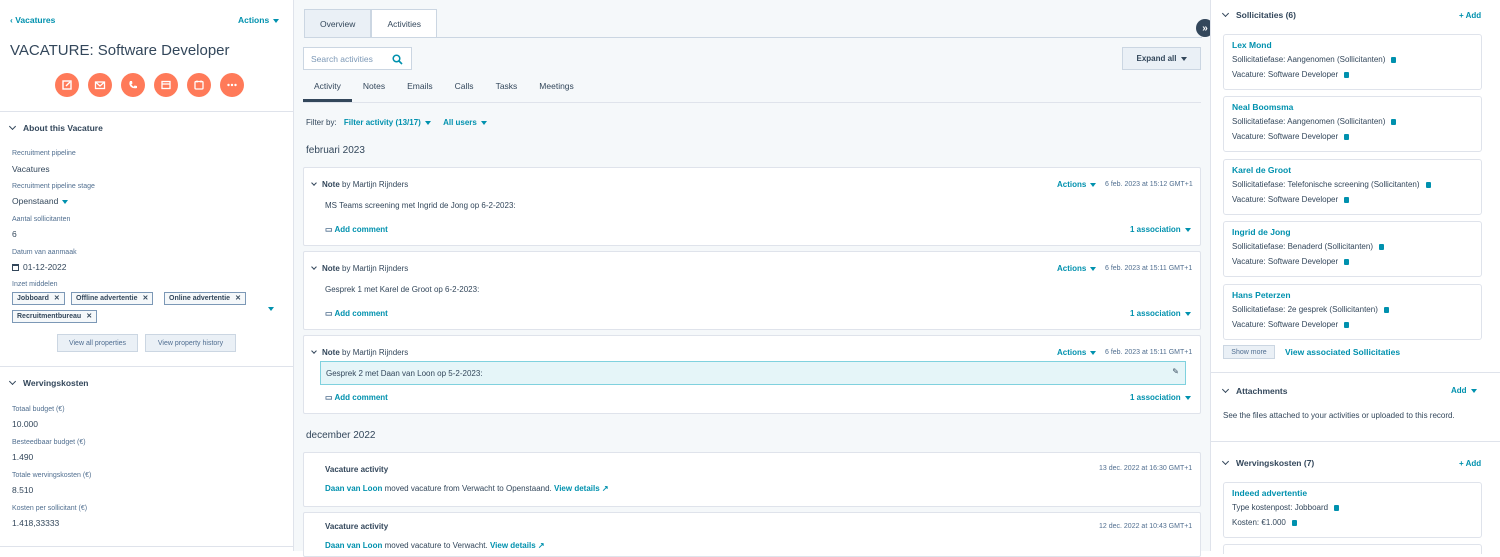  I want to click on log-activity-button, so click(166, 85).